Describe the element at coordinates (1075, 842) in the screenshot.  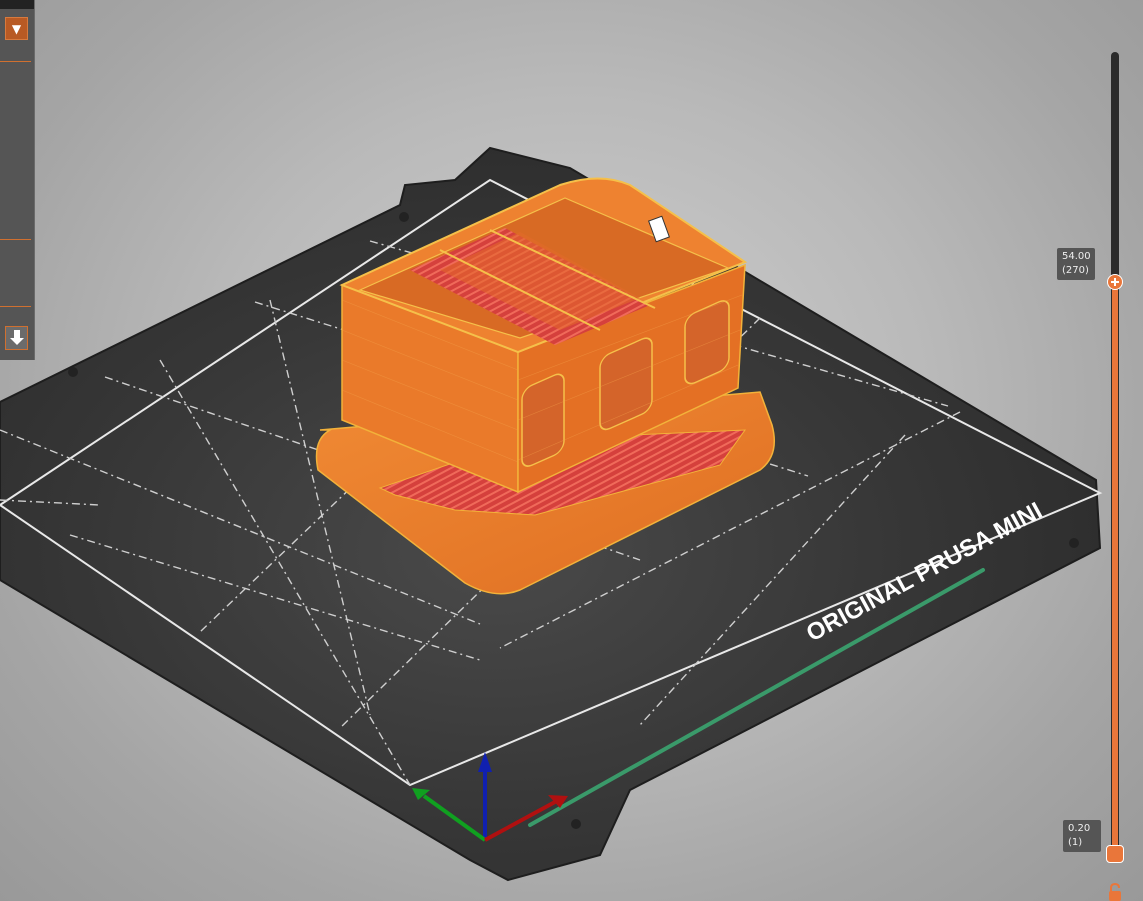
I see `bottom-layer-number: (1)` at that location.